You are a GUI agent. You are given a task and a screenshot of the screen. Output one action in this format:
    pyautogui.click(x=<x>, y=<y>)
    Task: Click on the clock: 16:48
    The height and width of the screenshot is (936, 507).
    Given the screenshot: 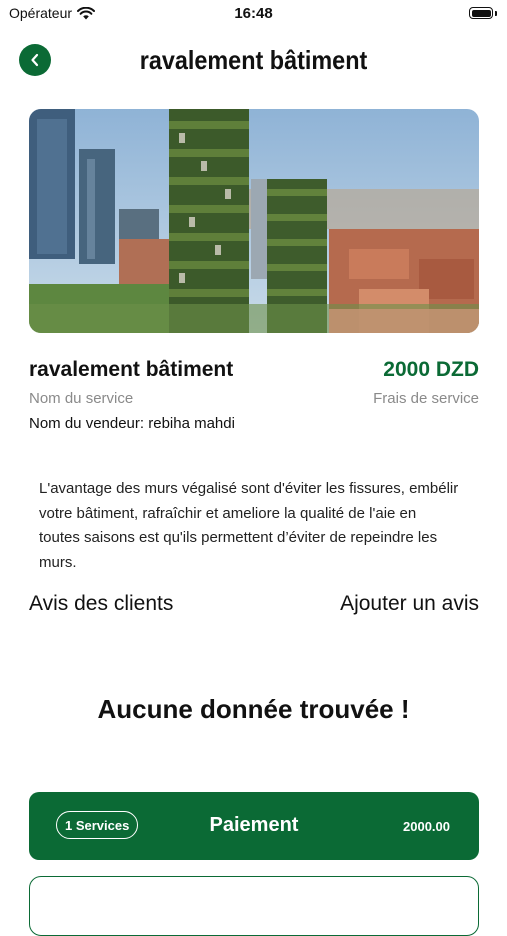 What is the action you would take?
    pyautogui.click(x=253, y=13)
    